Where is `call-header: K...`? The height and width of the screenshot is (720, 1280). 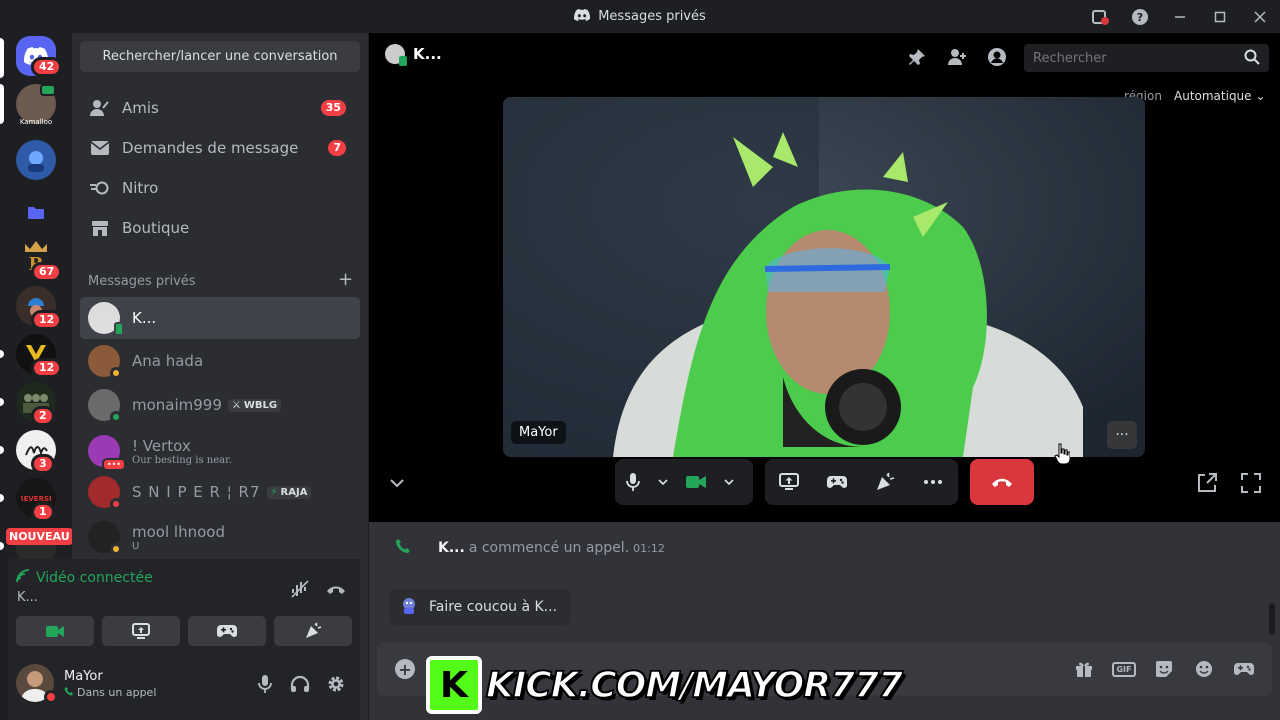 call-header: K... is located at coordinates (413, 55).